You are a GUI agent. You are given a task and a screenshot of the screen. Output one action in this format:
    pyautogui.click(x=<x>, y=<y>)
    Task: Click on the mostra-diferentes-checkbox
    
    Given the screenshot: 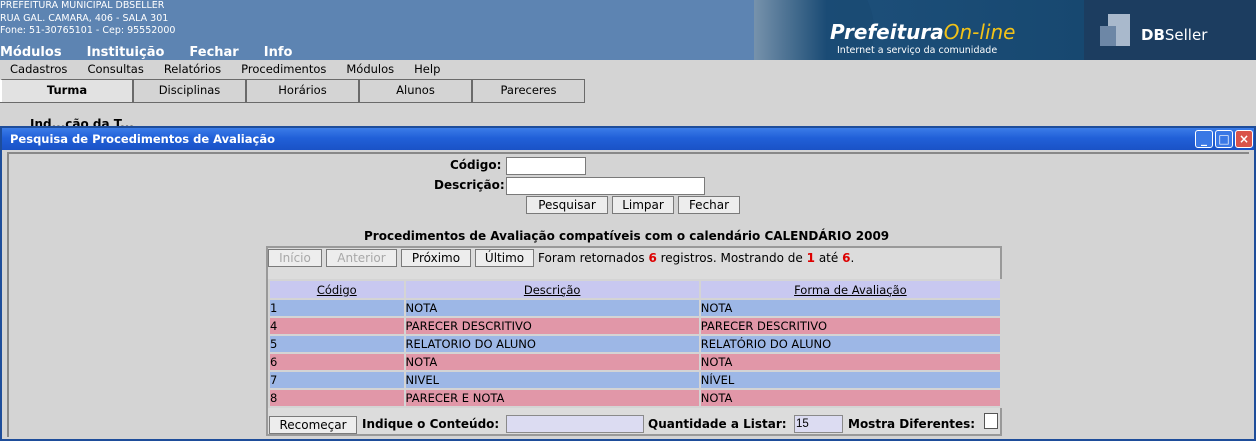 What is the action you would take?
    pyautogui.click(x=991, y=421)
    